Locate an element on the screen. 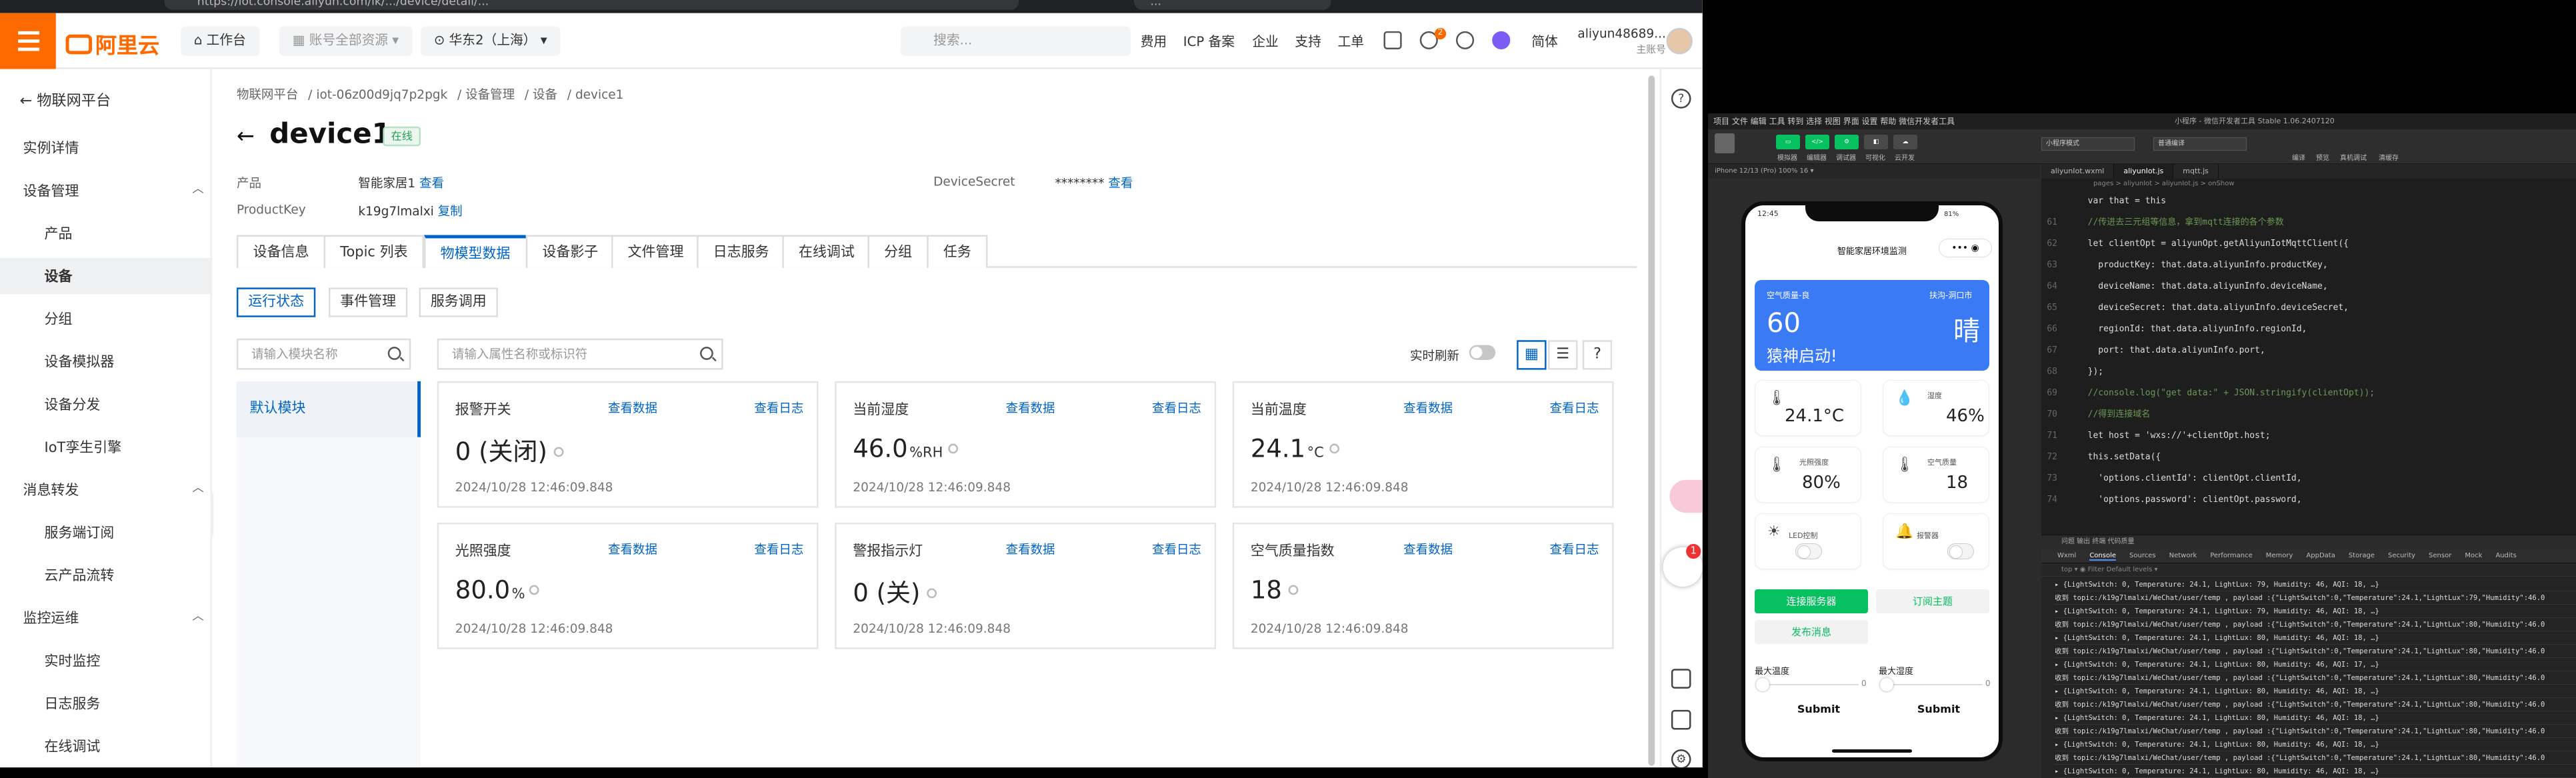 The width and height of the screenshot is (2576, 778). device-selector: iPhone 12/13 (Pro) 100% 16 ▾ is located at coordinates (1874, 171).